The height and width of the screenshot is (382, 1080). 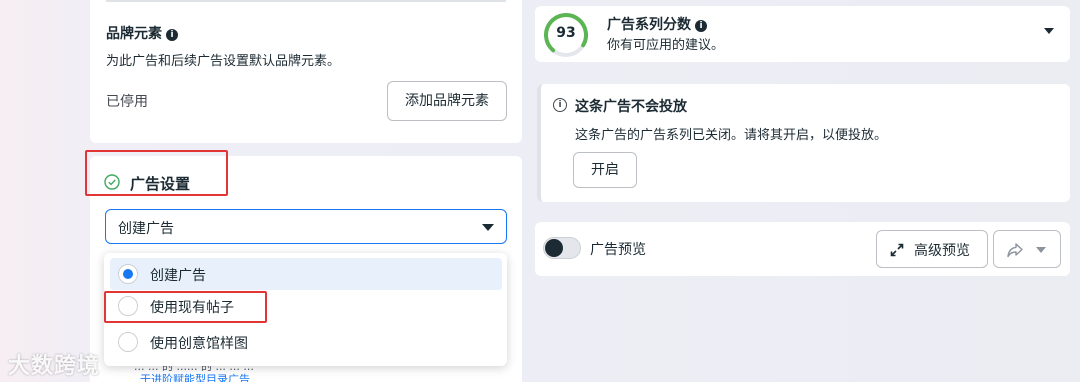 What do you see at coordinates (631, 107) in the screenshot?
I see `alert-title: 这条广告不会投放` at bounding box center [631, 107].